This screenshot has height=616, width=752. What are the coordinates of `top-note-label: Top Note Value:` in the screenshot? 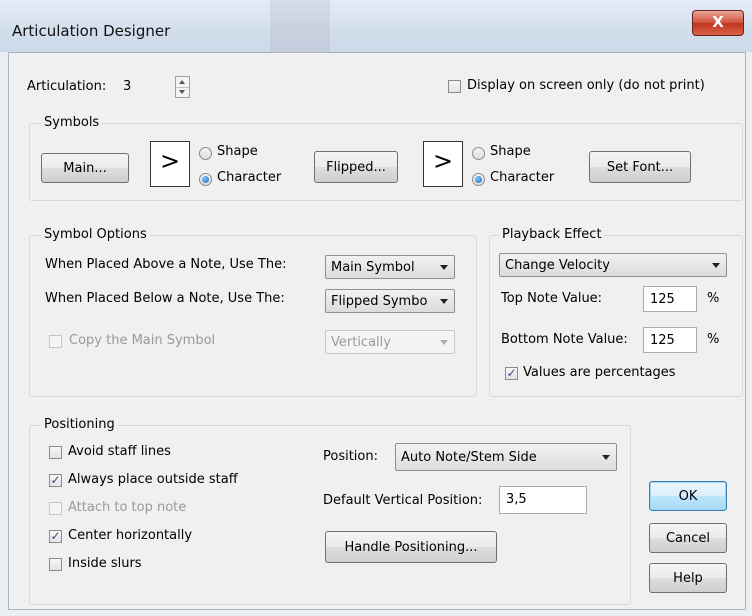 It's located at (552, 298).